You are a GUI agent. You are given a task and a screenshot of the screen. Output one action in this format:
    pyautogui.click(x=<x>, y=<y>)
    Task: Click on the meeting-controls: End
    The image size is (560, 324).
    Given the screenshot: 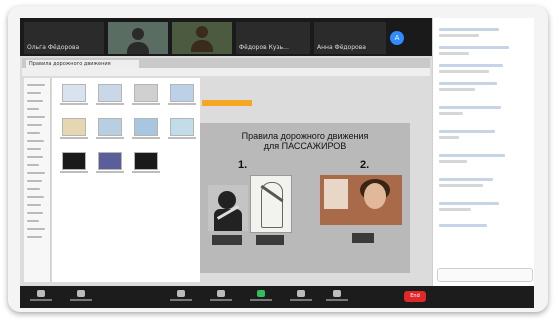 What is the action you would take?
    pyautogui.click(x=277, y=297)
    